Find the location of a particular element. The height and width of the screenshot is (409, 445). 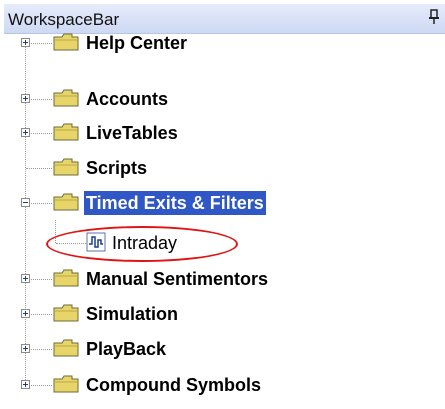

tree-item-label: Manual Sentimentors is located at coordinates (177, 279).